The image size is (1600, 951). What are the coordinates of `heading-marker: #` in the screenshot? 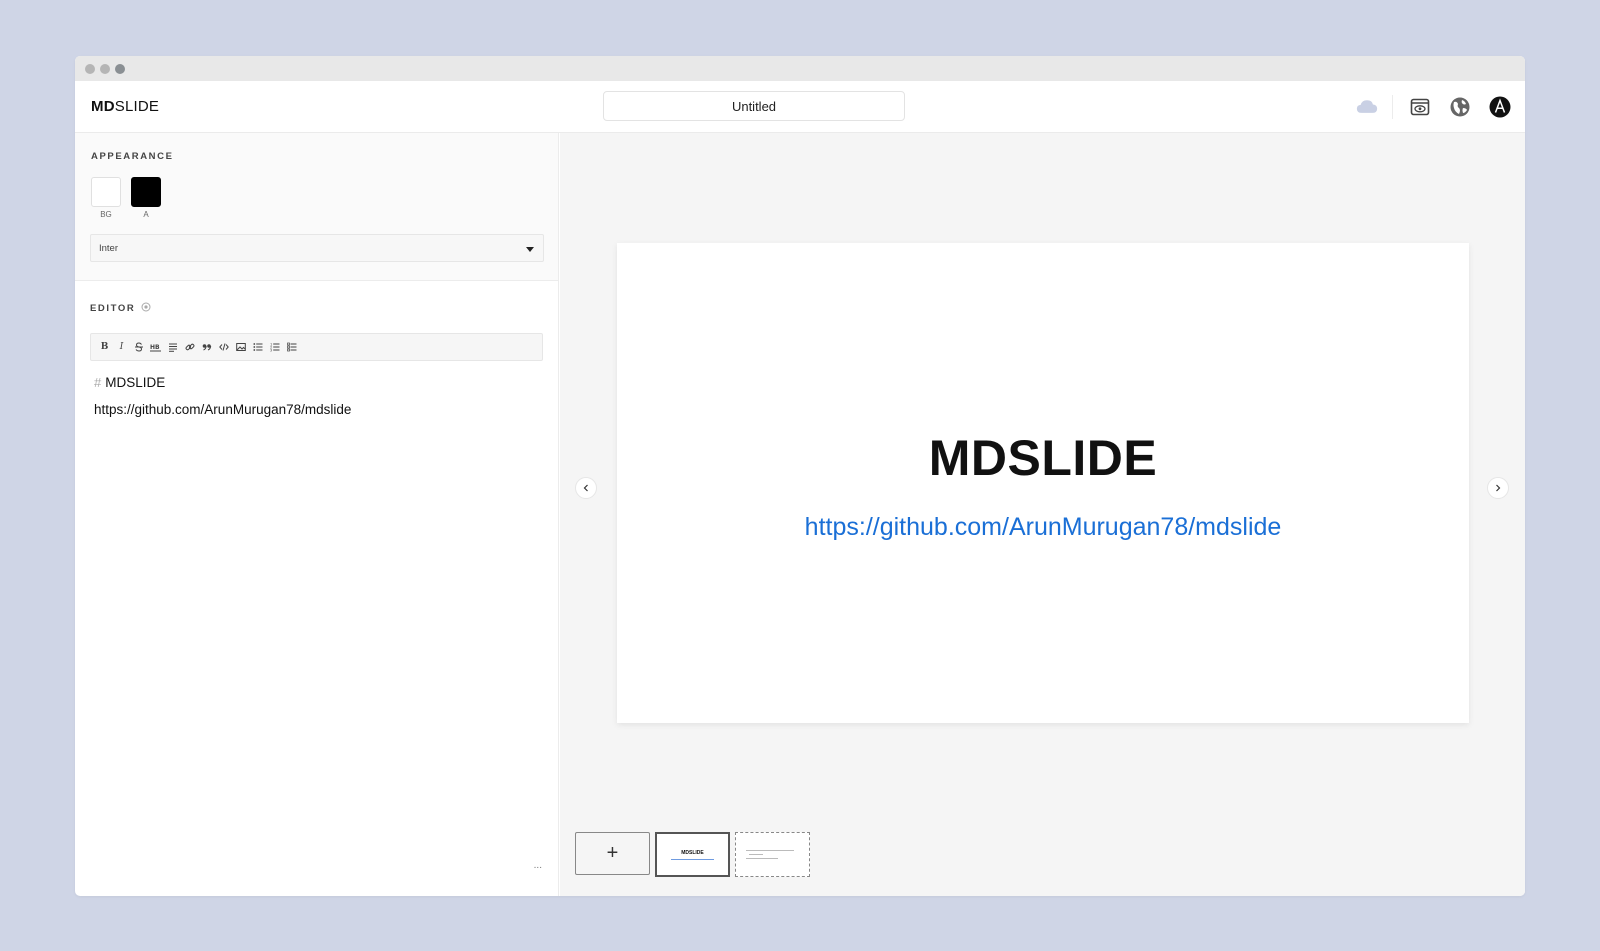 It's located at (98, 382).